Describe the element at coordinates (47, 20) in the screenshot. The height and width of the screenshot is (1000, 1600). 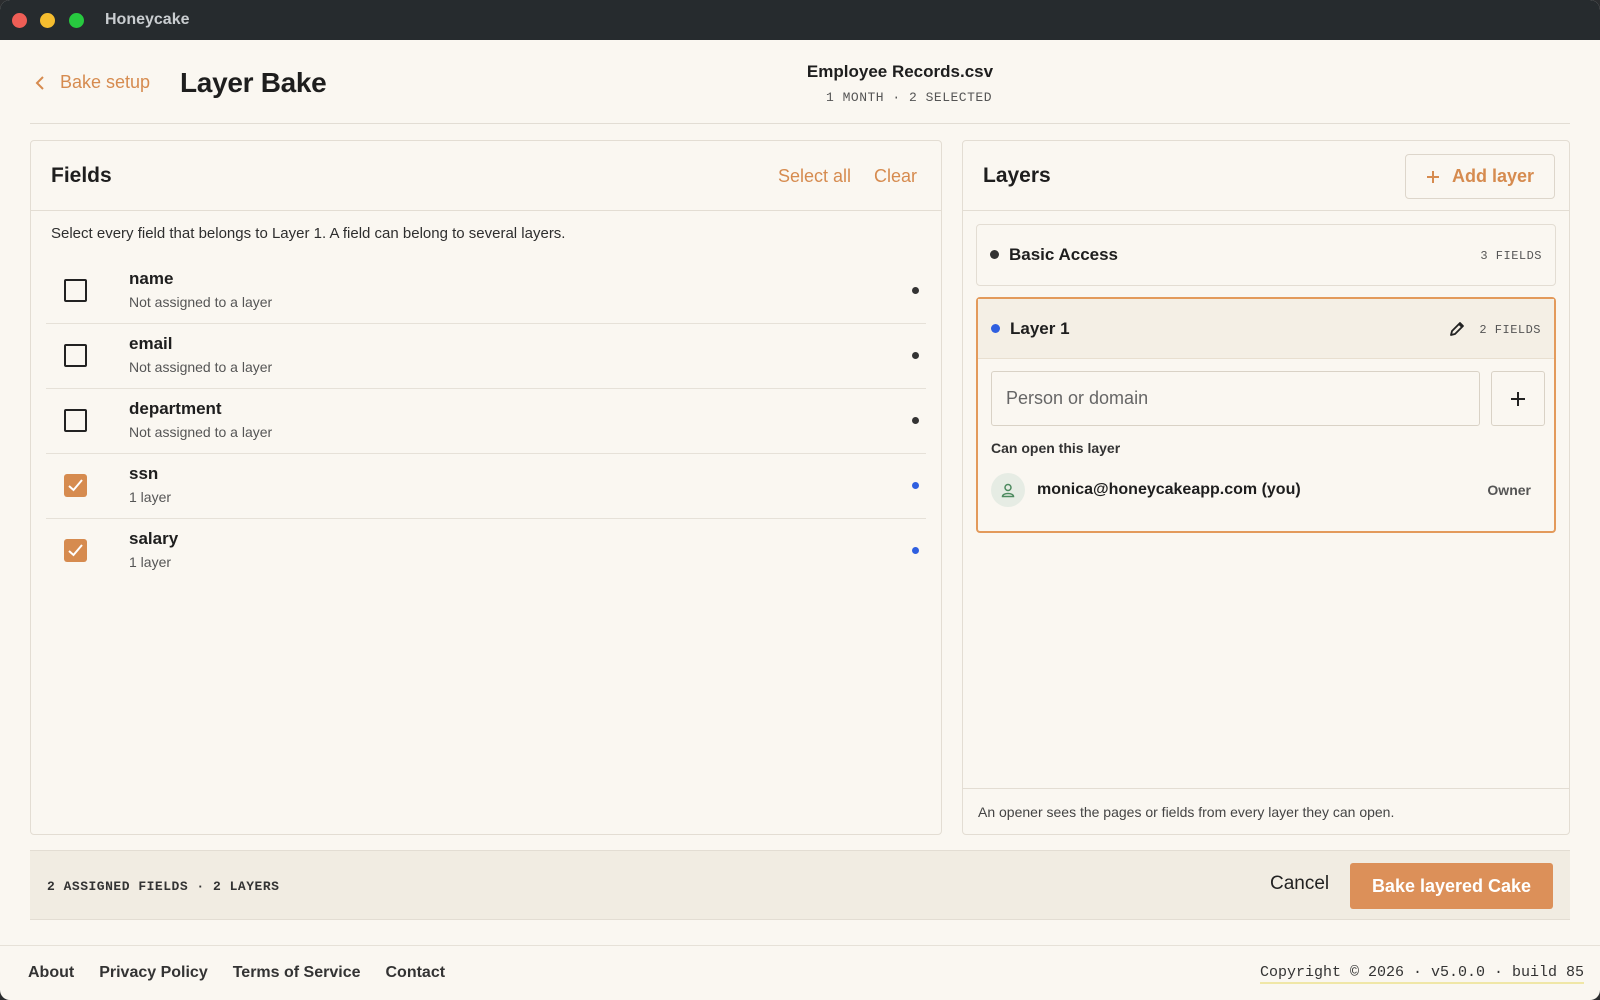
I see `minimize-window-button` at that location.